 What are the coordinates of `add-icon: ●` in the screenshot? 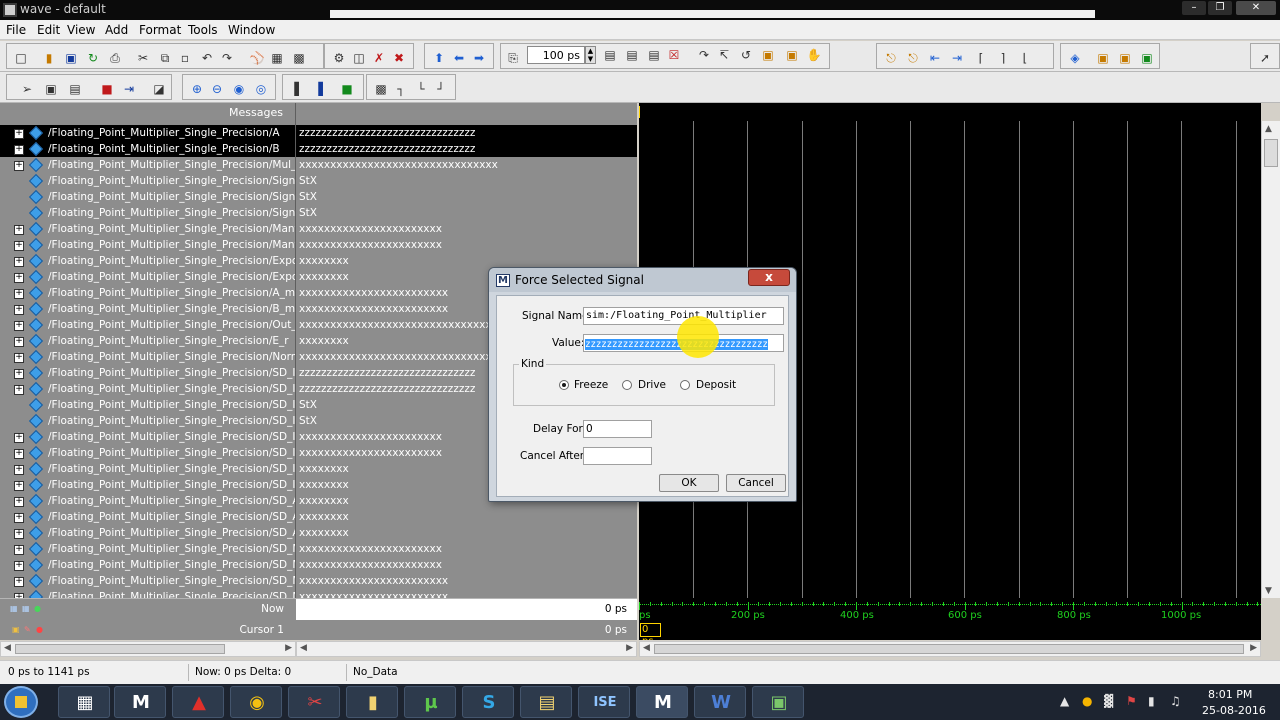 It's located at (38, 608).